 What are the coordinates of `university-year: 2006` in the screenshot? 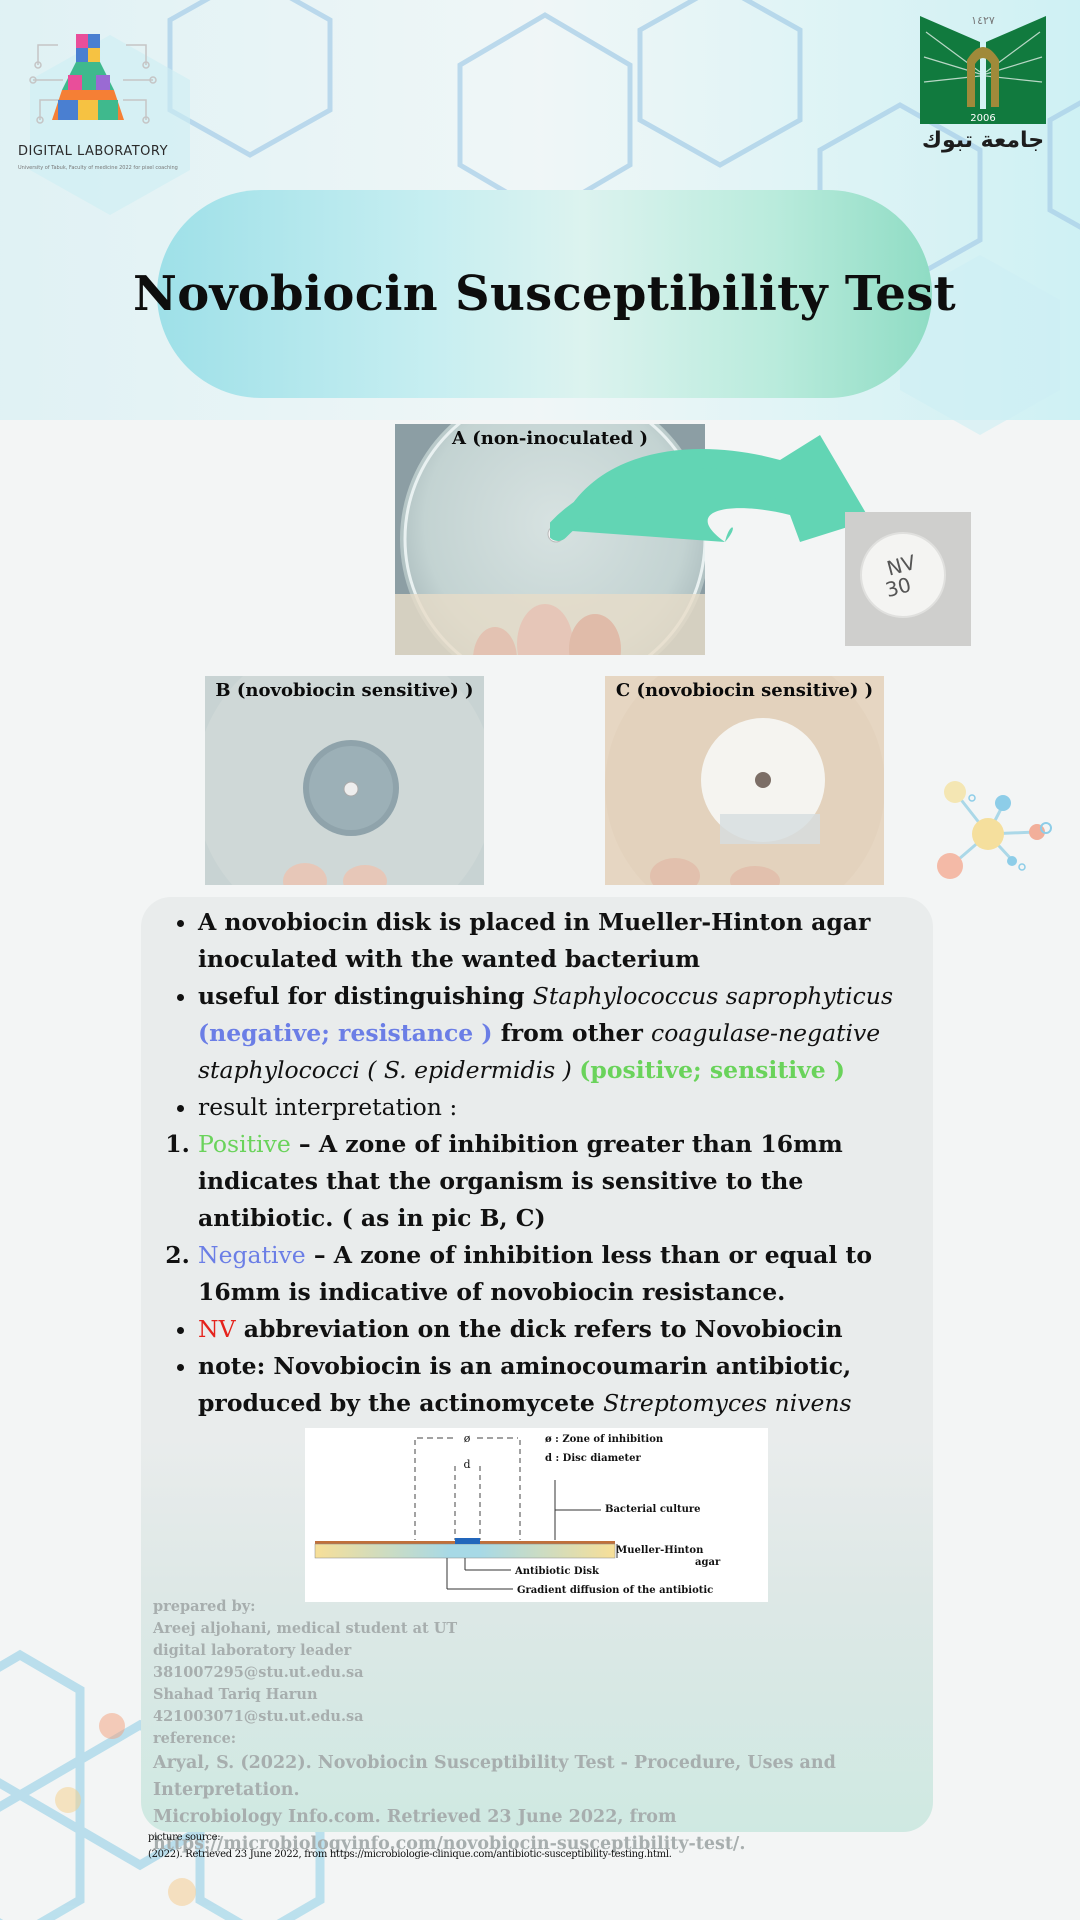 It's located at (982, 118).